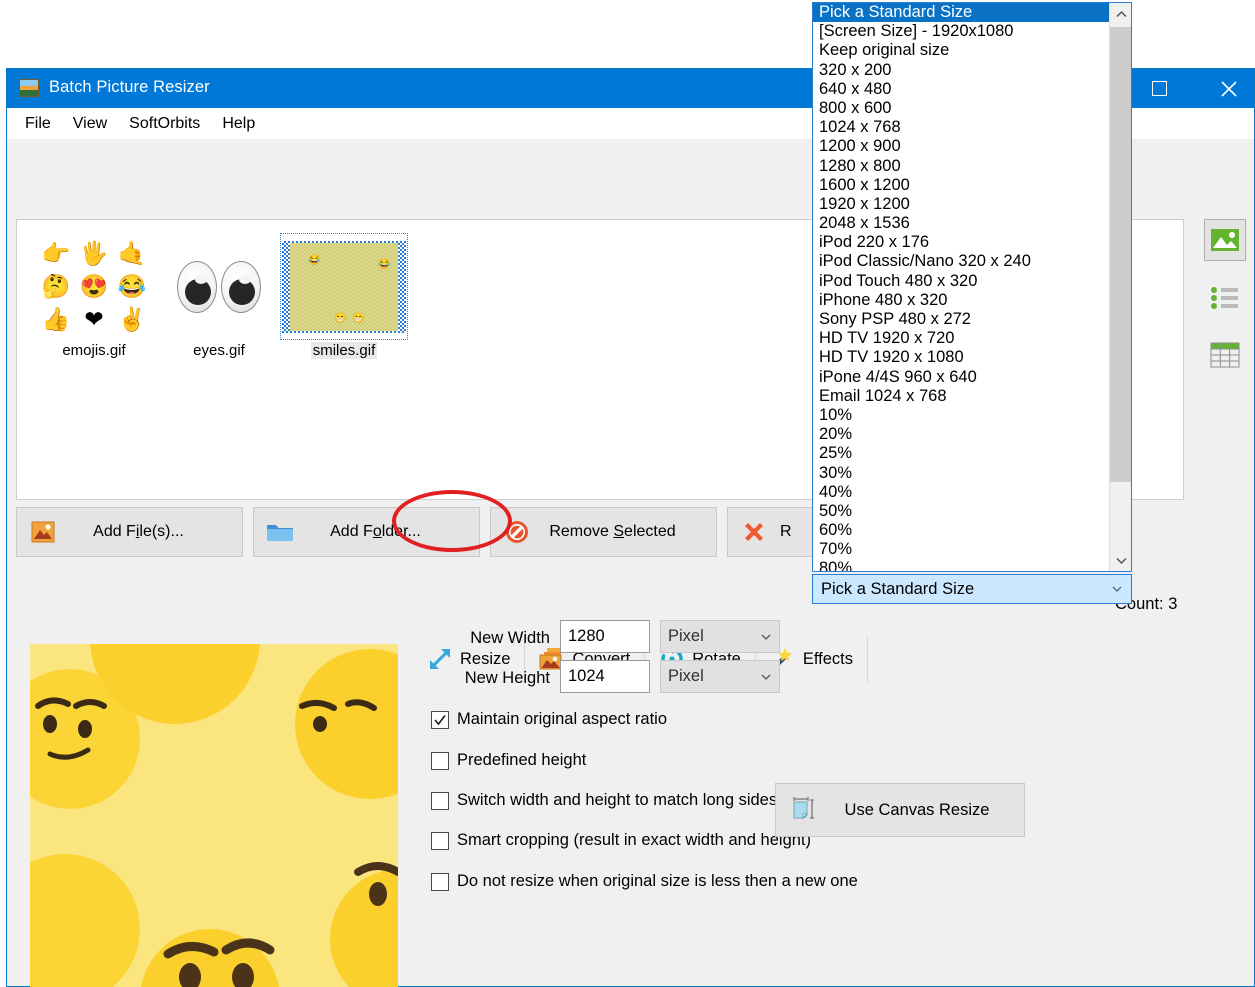  Describe the element at coordinates (754, 532) in the screenshot. I see `red-x-icon` at that location.